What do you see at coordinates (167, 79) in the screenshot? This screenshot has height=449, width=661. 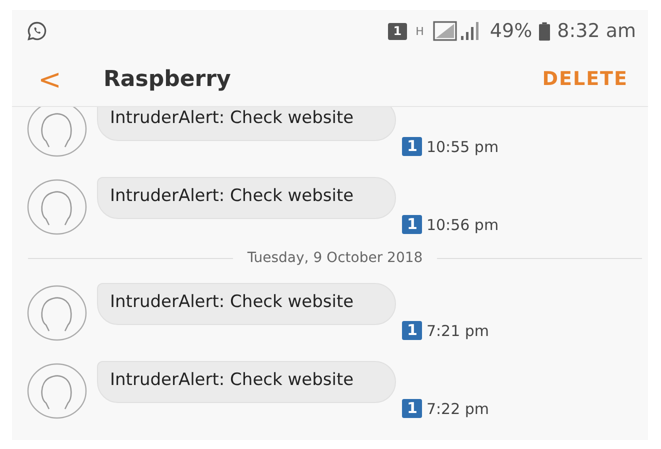 I see `conversation-title: Raspberry` at bounding box center [167, 79].